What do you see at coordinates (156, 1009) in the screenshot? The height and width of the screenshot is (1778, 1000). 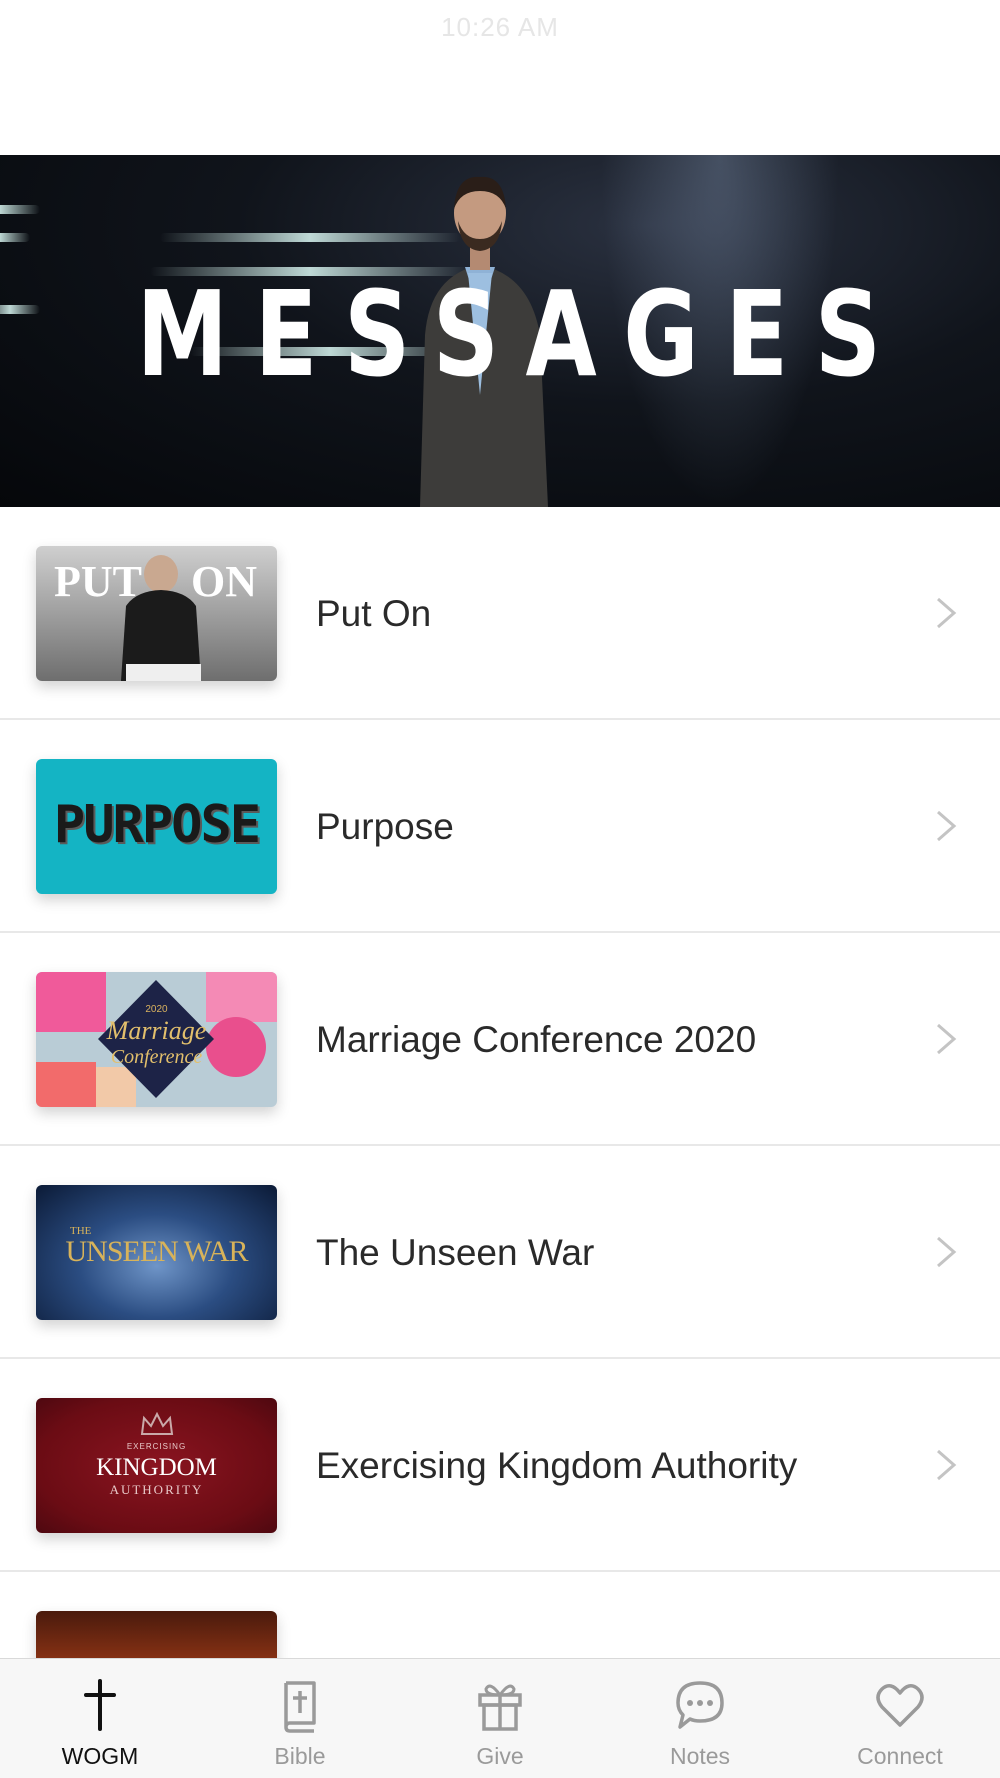 I see `thumbnail-text: 2020` at bounding box center [156, 1009].